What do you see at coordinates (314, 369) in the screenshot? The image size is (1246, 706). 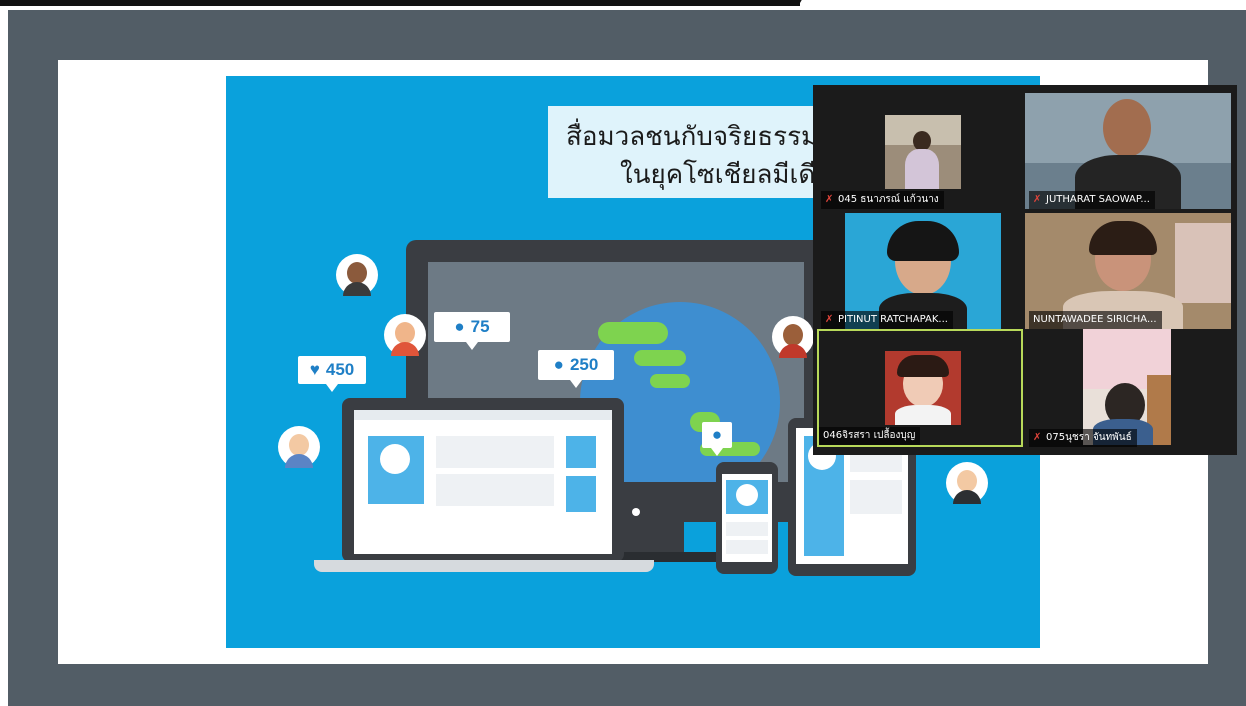 I see `heart-icon: ♥` at bounding box center [314, 369].